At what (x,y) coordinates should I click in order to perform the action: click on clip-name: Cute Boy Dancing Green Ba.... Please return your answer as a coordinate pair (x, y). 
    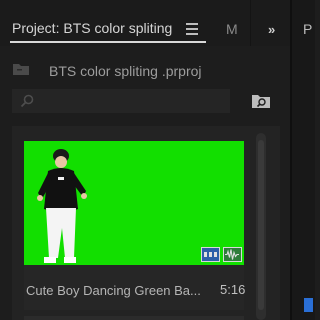
    Looking at the image, I should click on (113, 290).